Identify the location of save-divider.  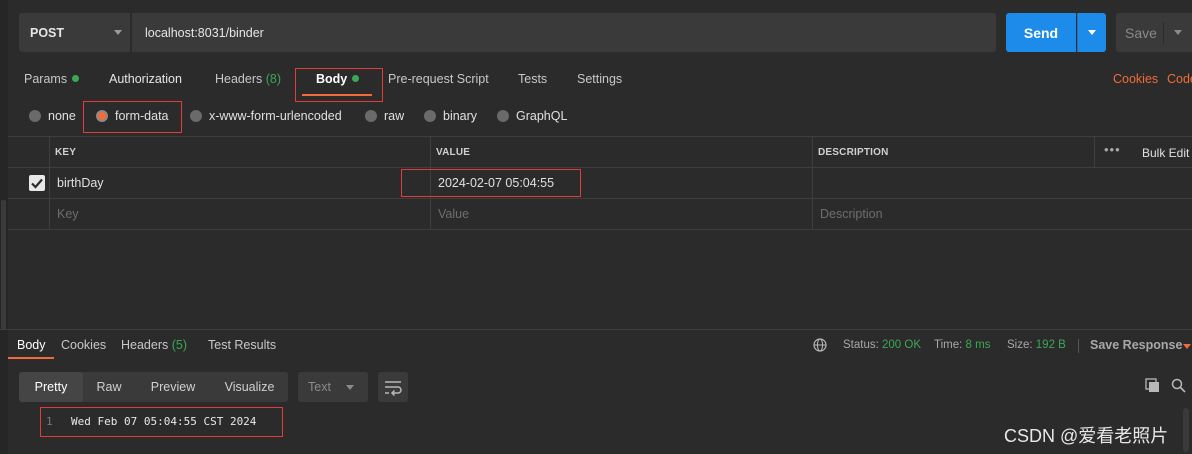
(1163, 33).